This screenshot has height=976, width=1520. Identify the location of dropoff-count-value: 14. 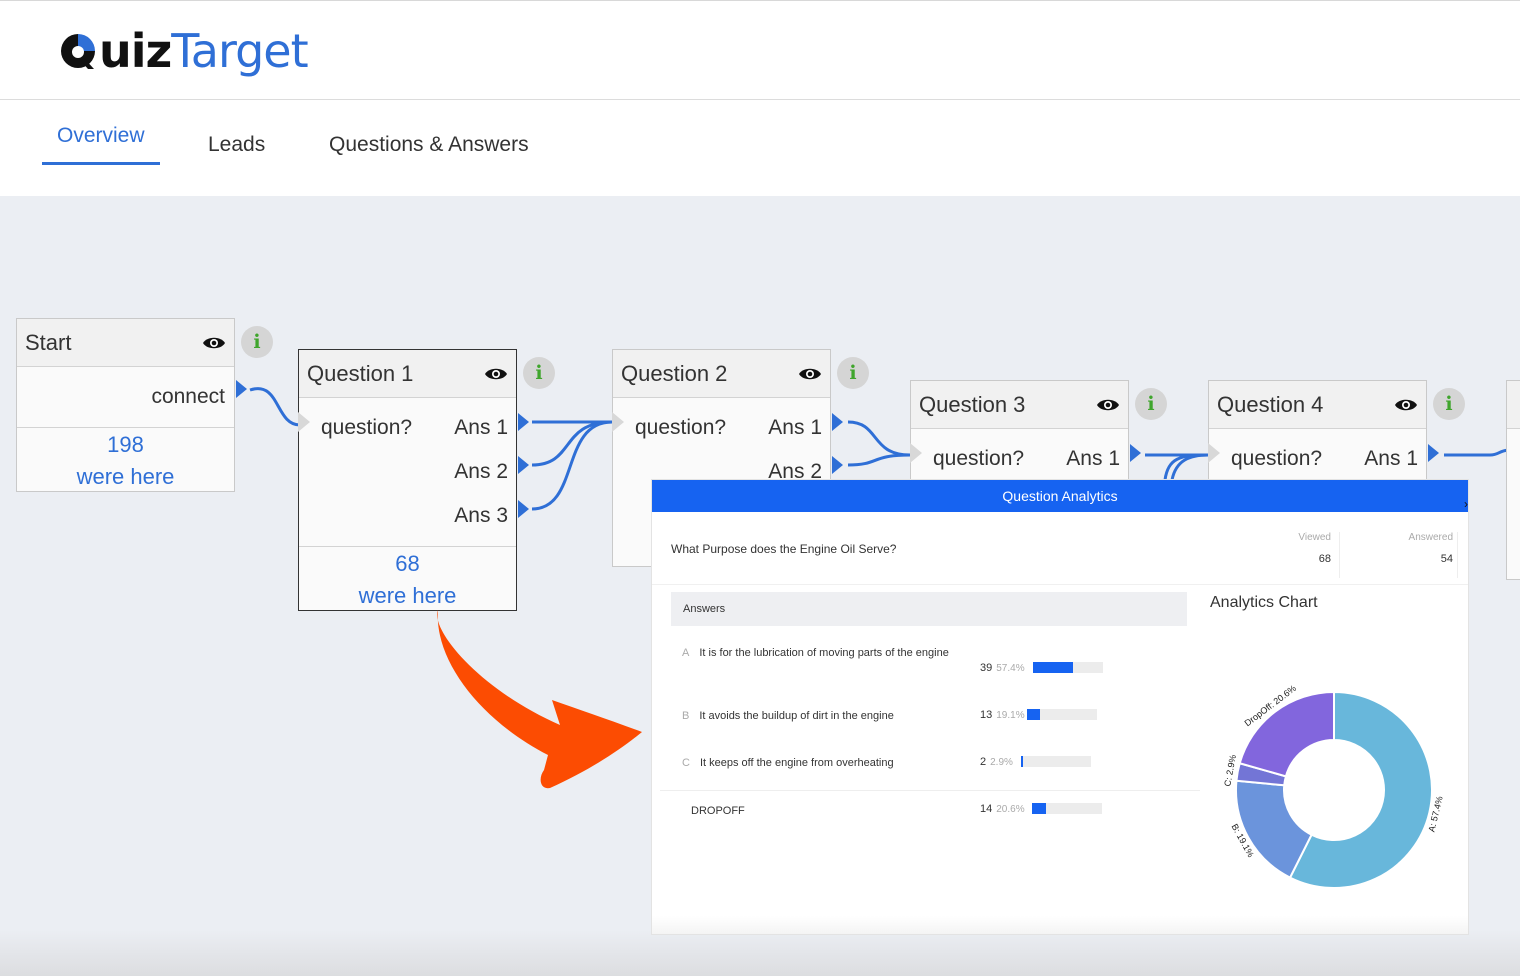
(986, 809).